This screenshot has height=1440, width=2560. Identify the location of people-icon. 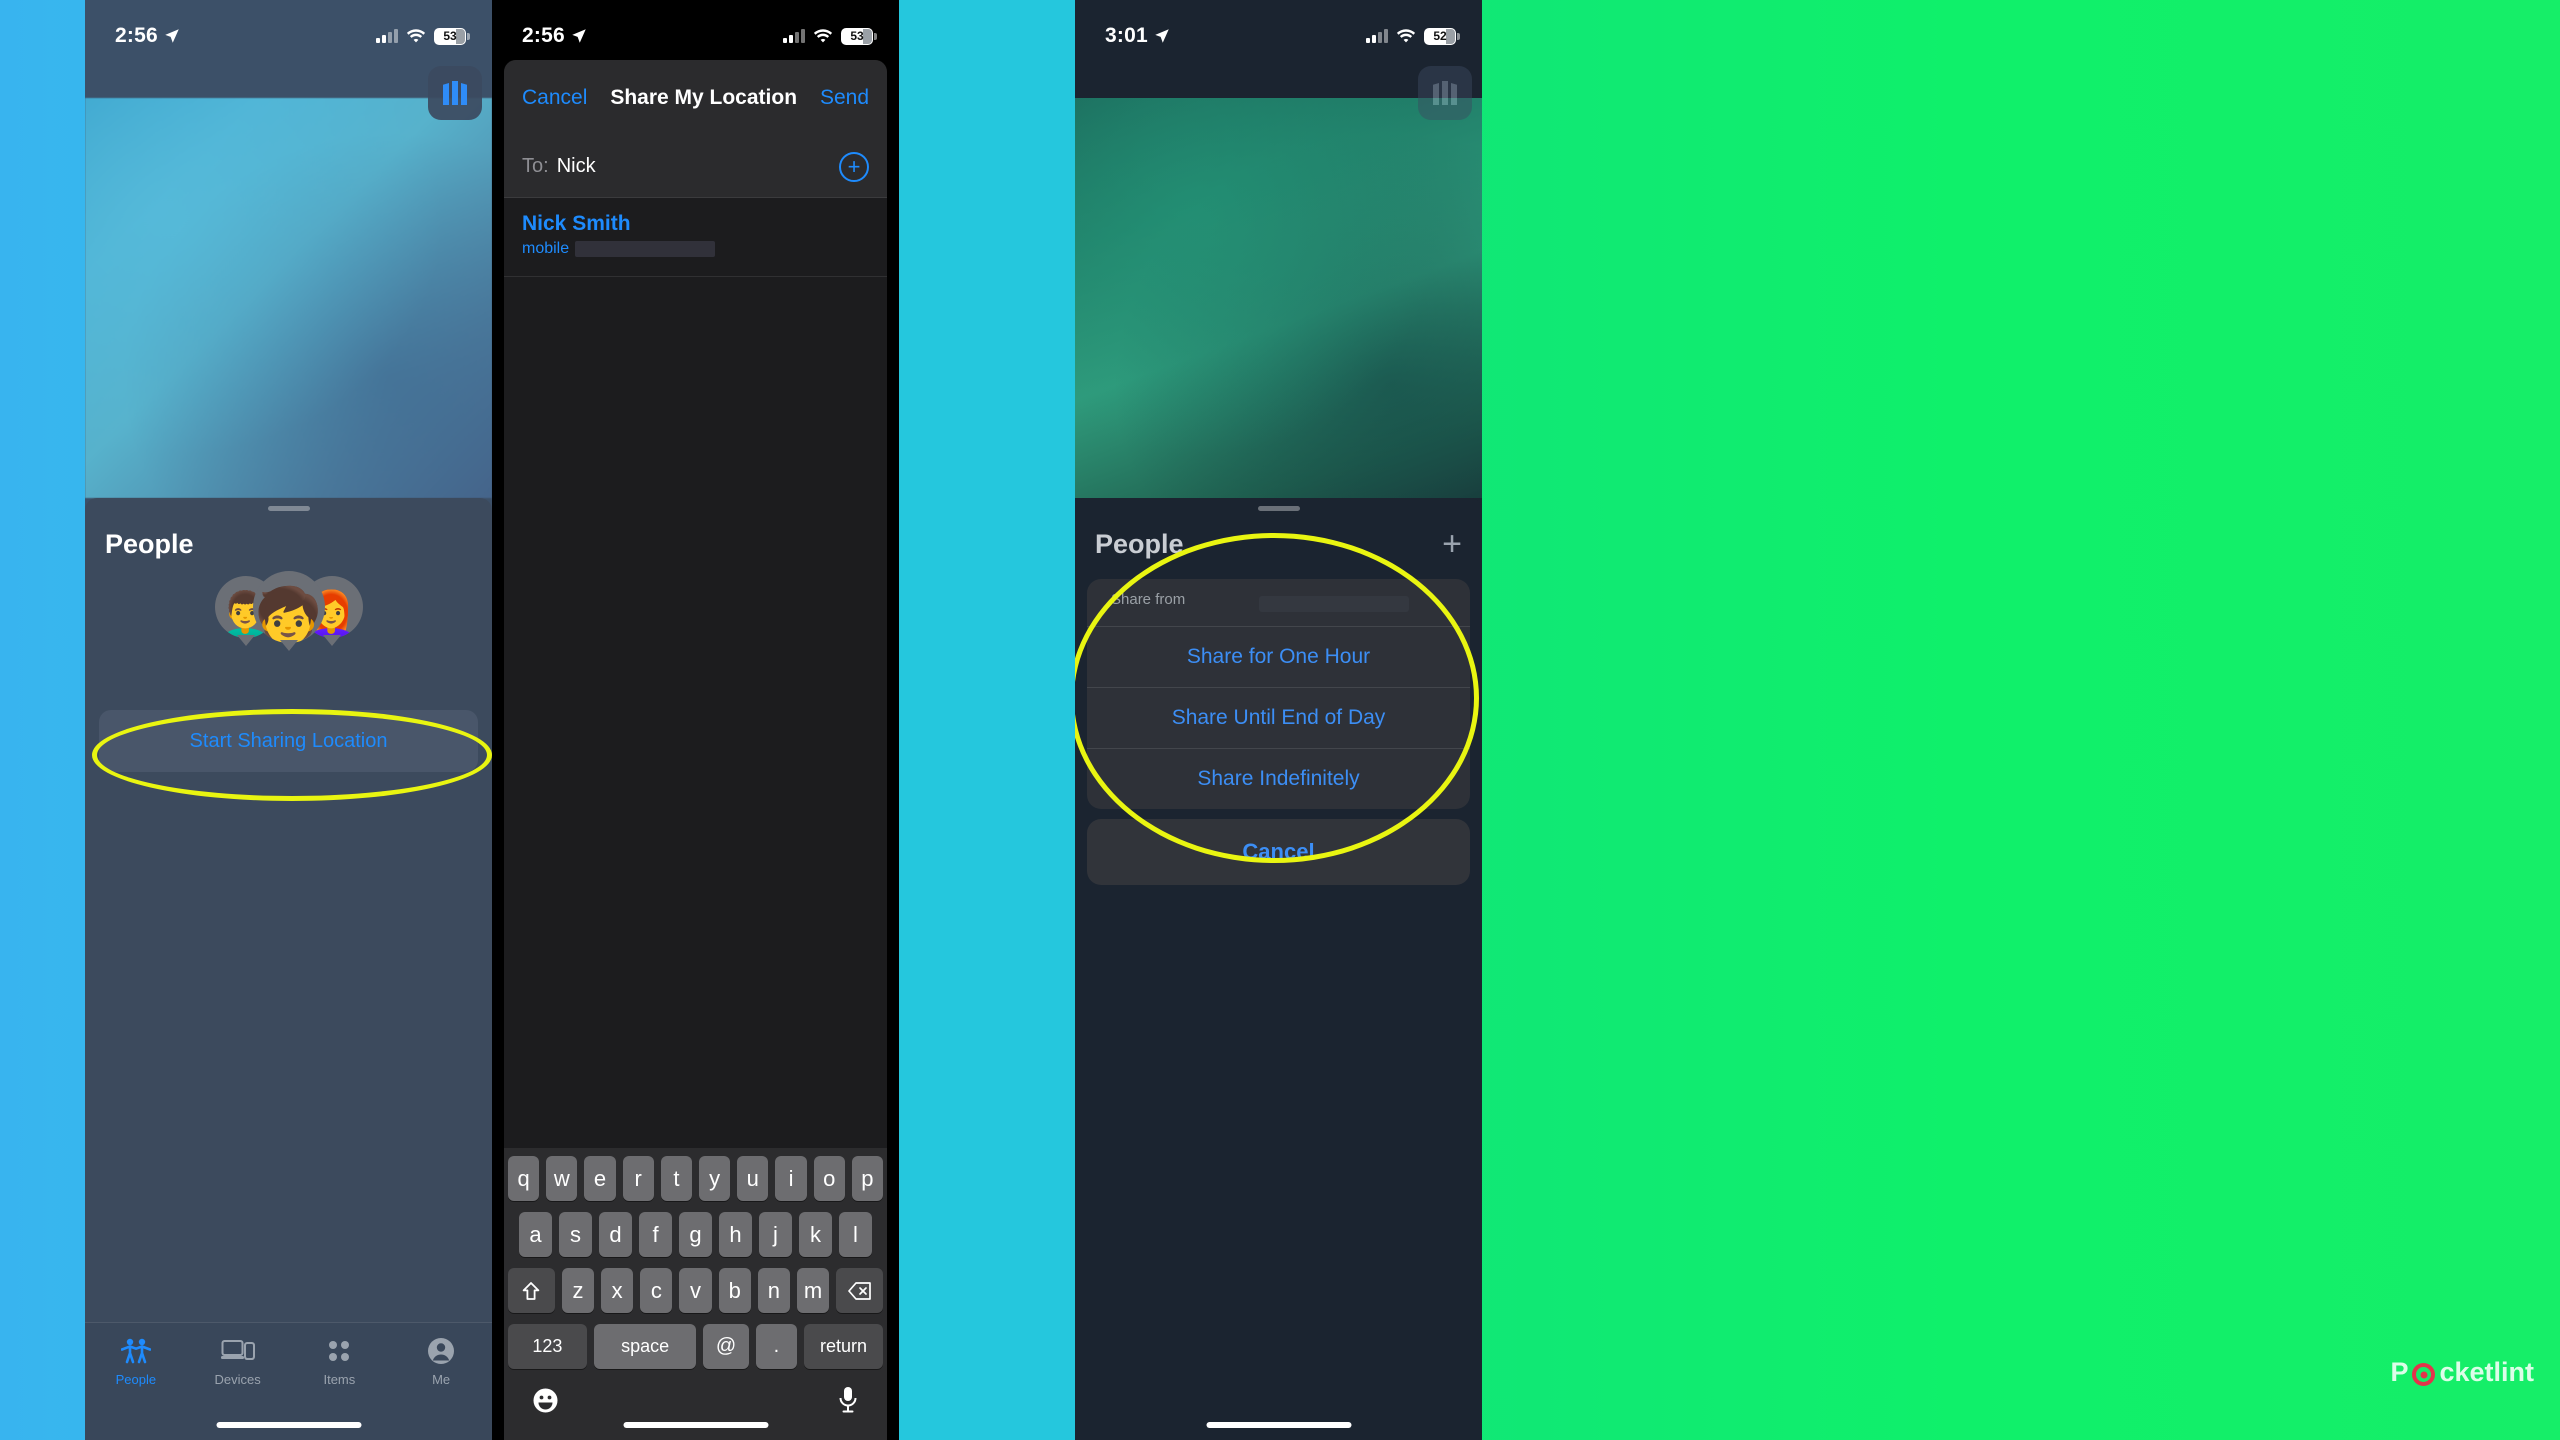
(135, 1351).